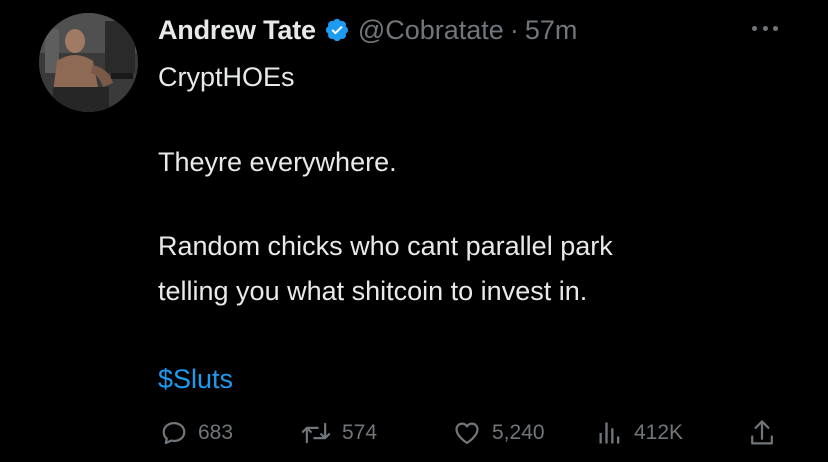  Describe the element at coordinates (609, 433) in the screenshot. I see `views-icon` at that location.